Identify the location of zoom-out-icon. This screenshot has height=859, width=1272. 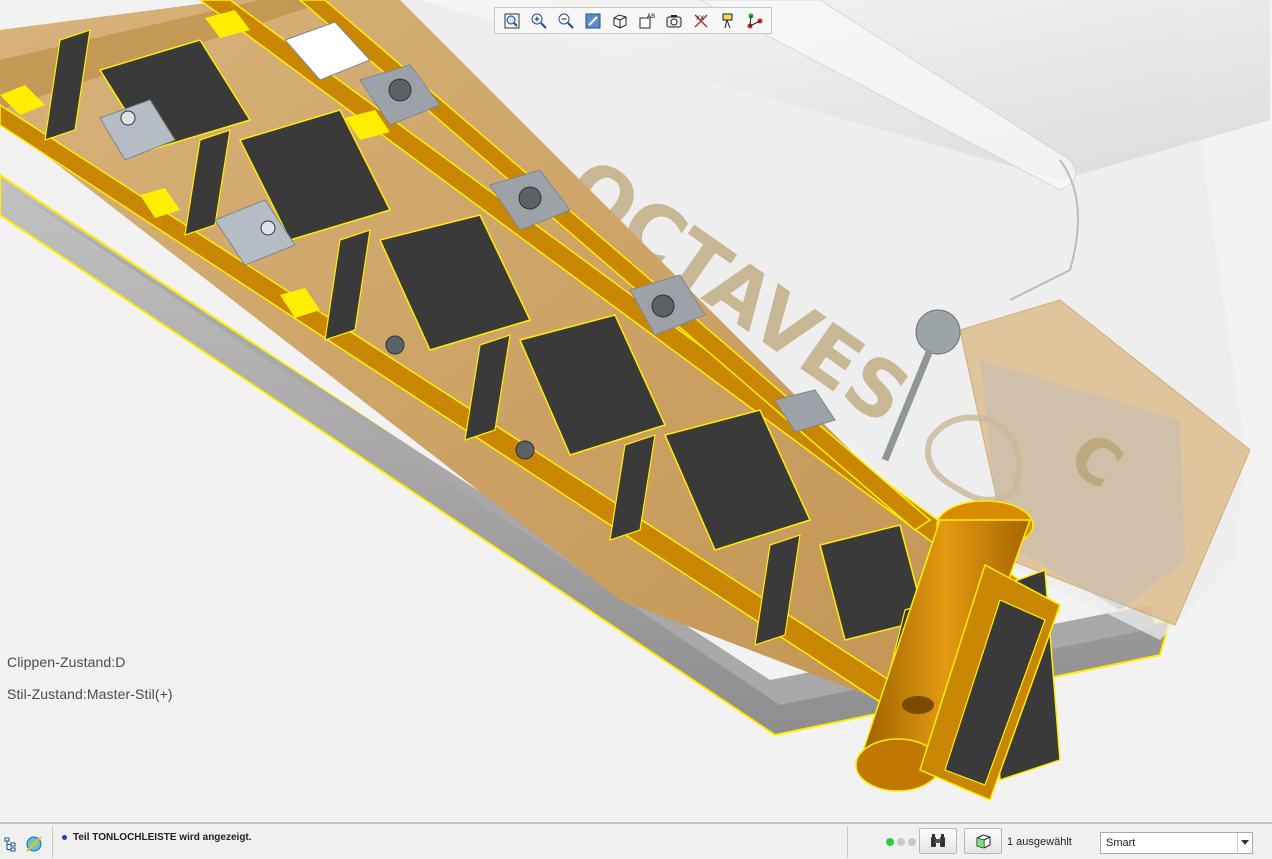
(566, 21).